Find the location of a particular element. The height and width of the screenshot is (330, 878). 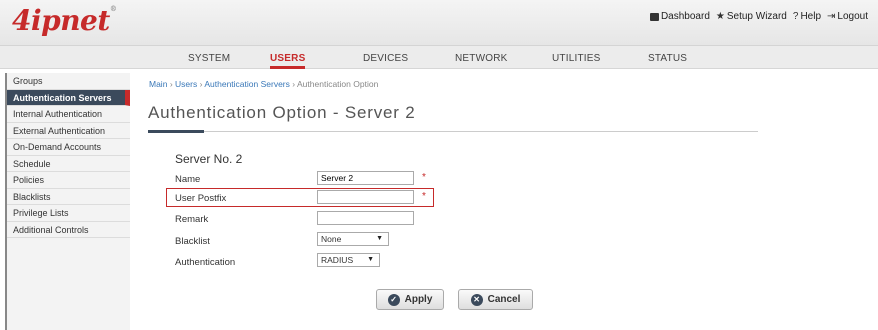

blacklist-value: None is located at coordinates (331, 239).